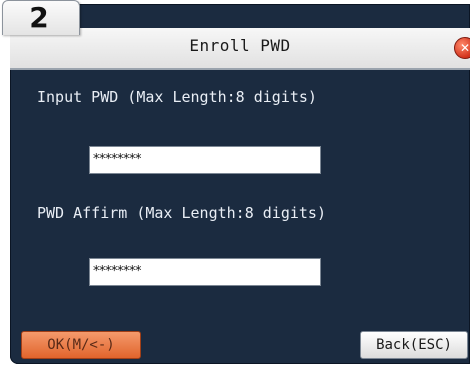 The height and width of the screenshot is (367, 470). Describe the element at coordinates (205, 272) in the screenshot. I see `pwd-affirm-field: ********` at that location.